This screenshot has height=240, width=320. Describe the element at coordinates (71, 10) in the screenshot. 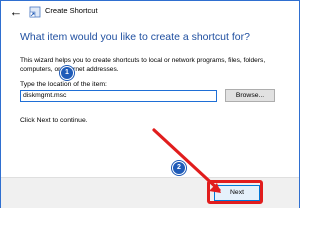

I see `window-title: Create Shortcut` at that location.